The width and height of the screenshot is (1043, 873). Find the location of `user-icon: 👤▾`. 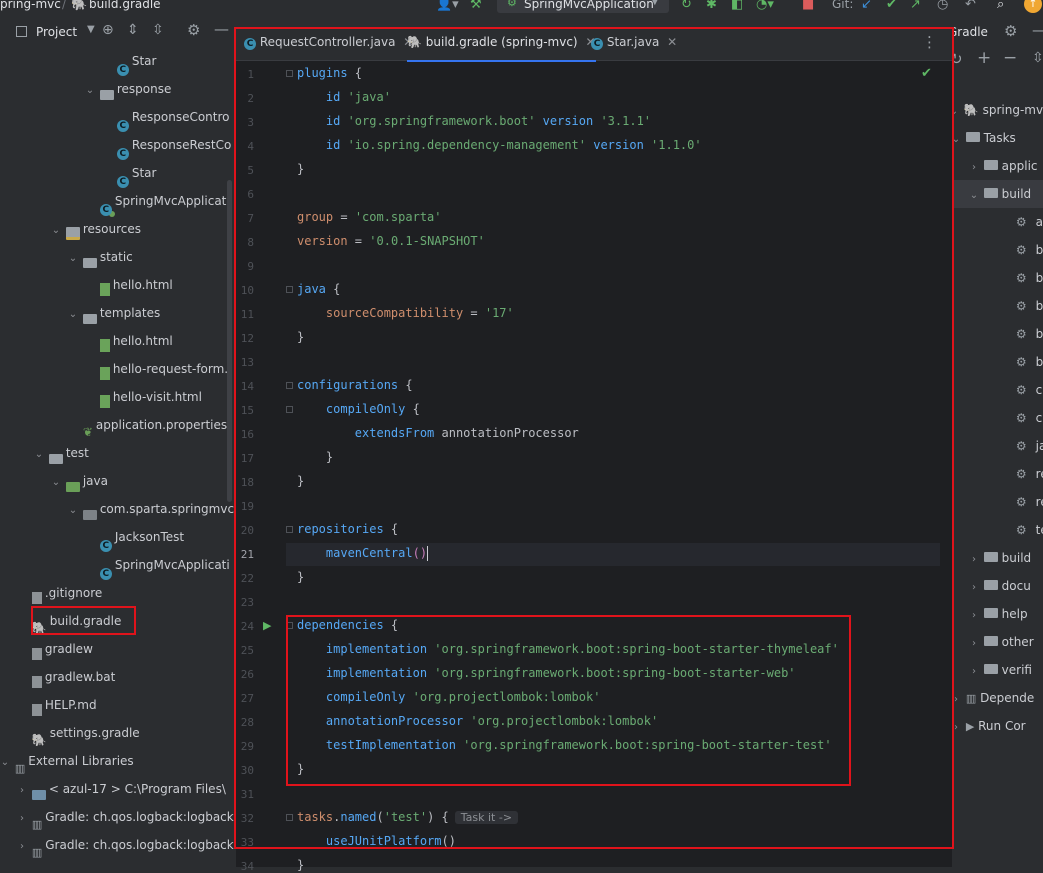

user-icon: 👤▾ is located at coordinates (447, 6).